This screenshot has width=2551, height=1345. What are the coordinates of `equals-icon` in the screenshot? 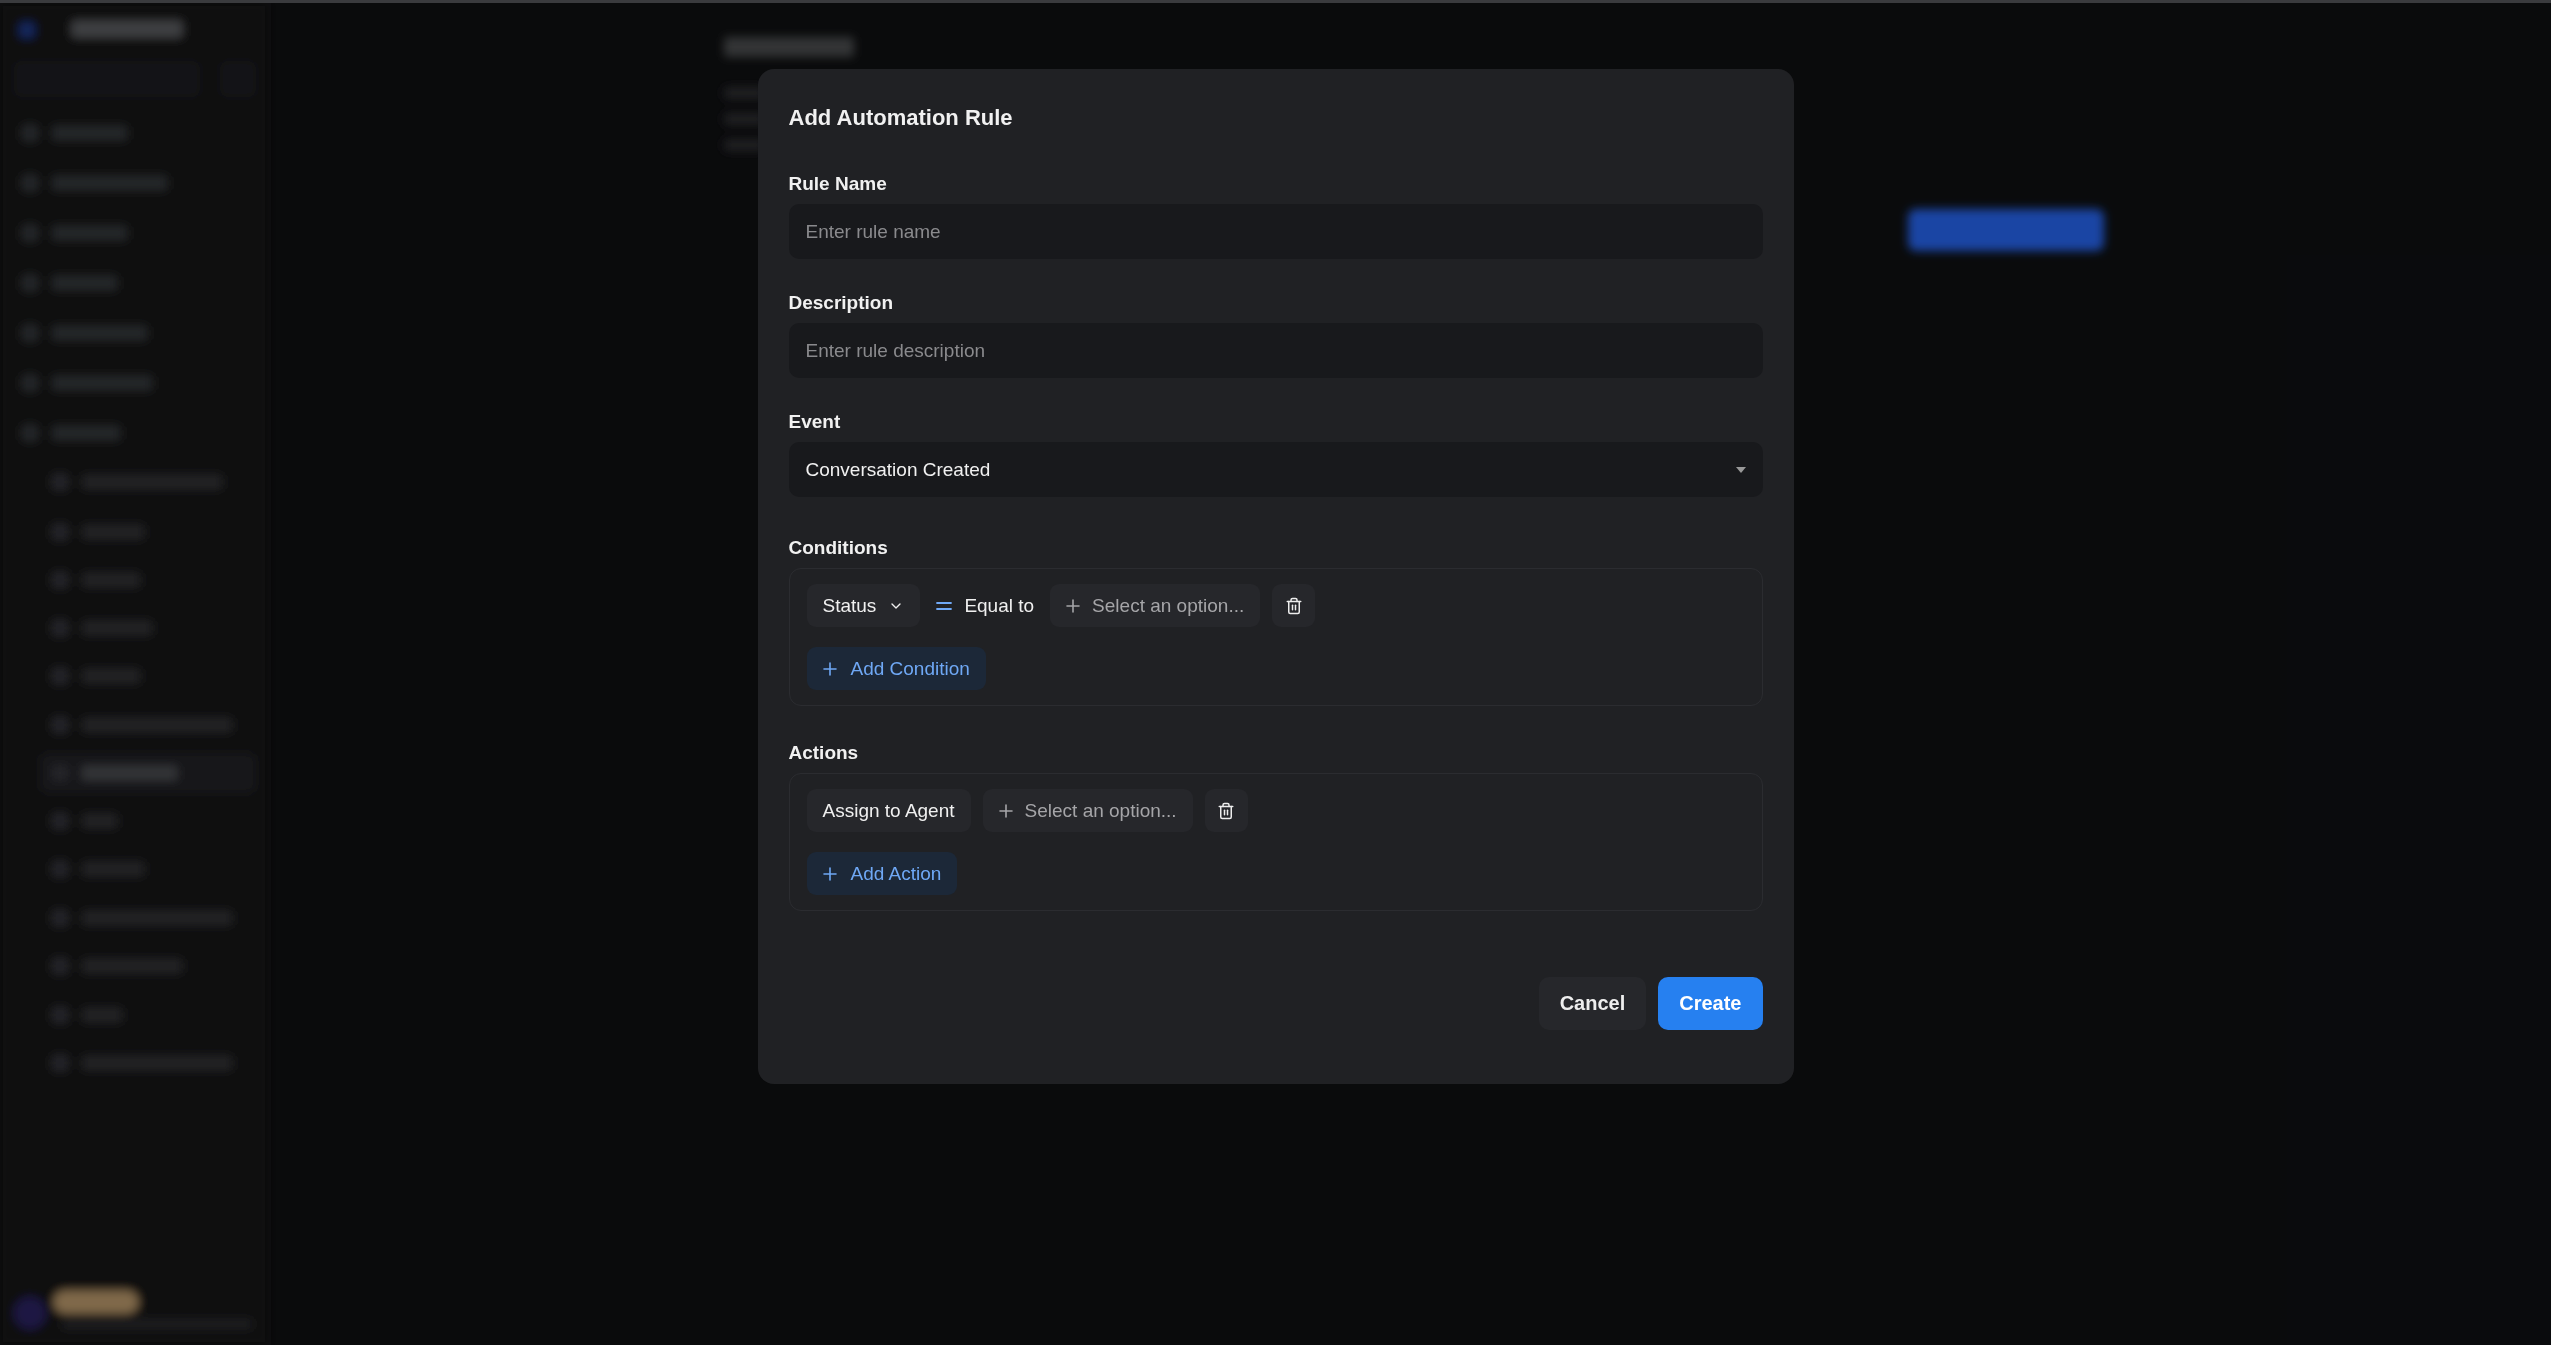 It's located at (944, 605).